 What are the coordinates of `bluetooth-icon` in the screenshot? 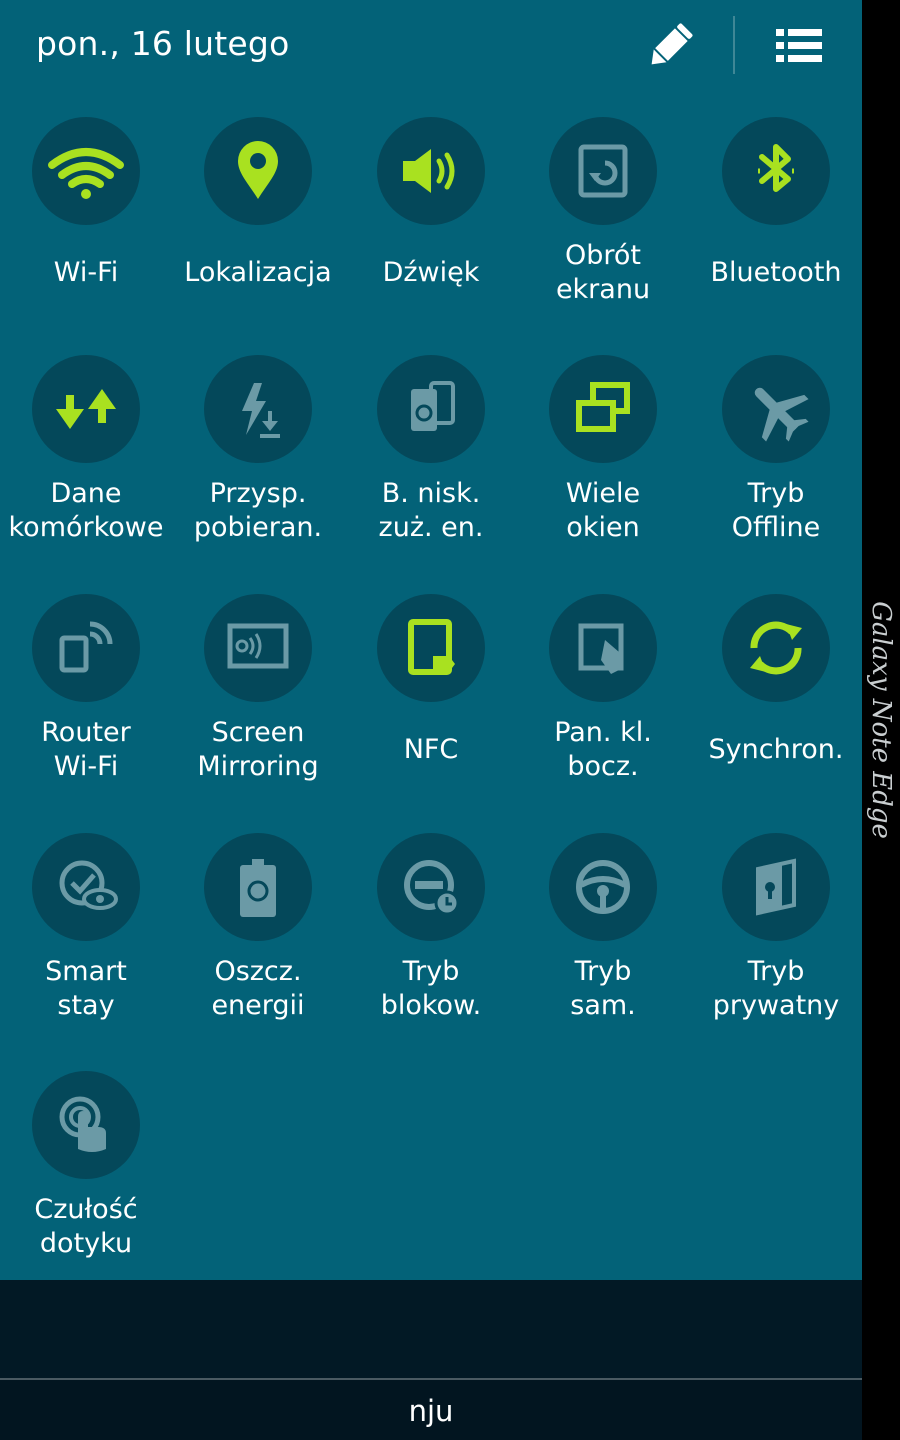 It's located at (776, 168).